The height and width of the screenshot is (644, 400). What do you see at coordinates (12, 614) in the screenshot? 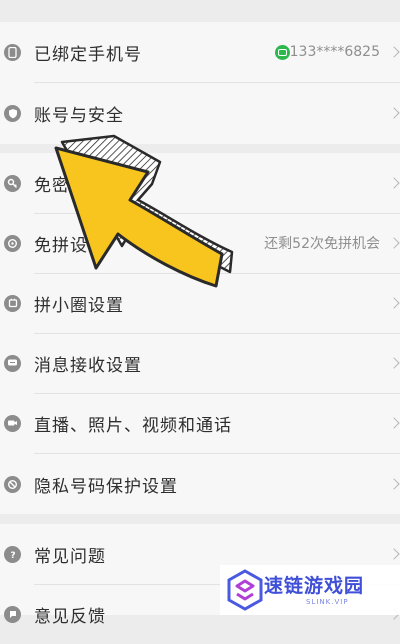
I see `feedback-icon` at bounding box center [12, 614].